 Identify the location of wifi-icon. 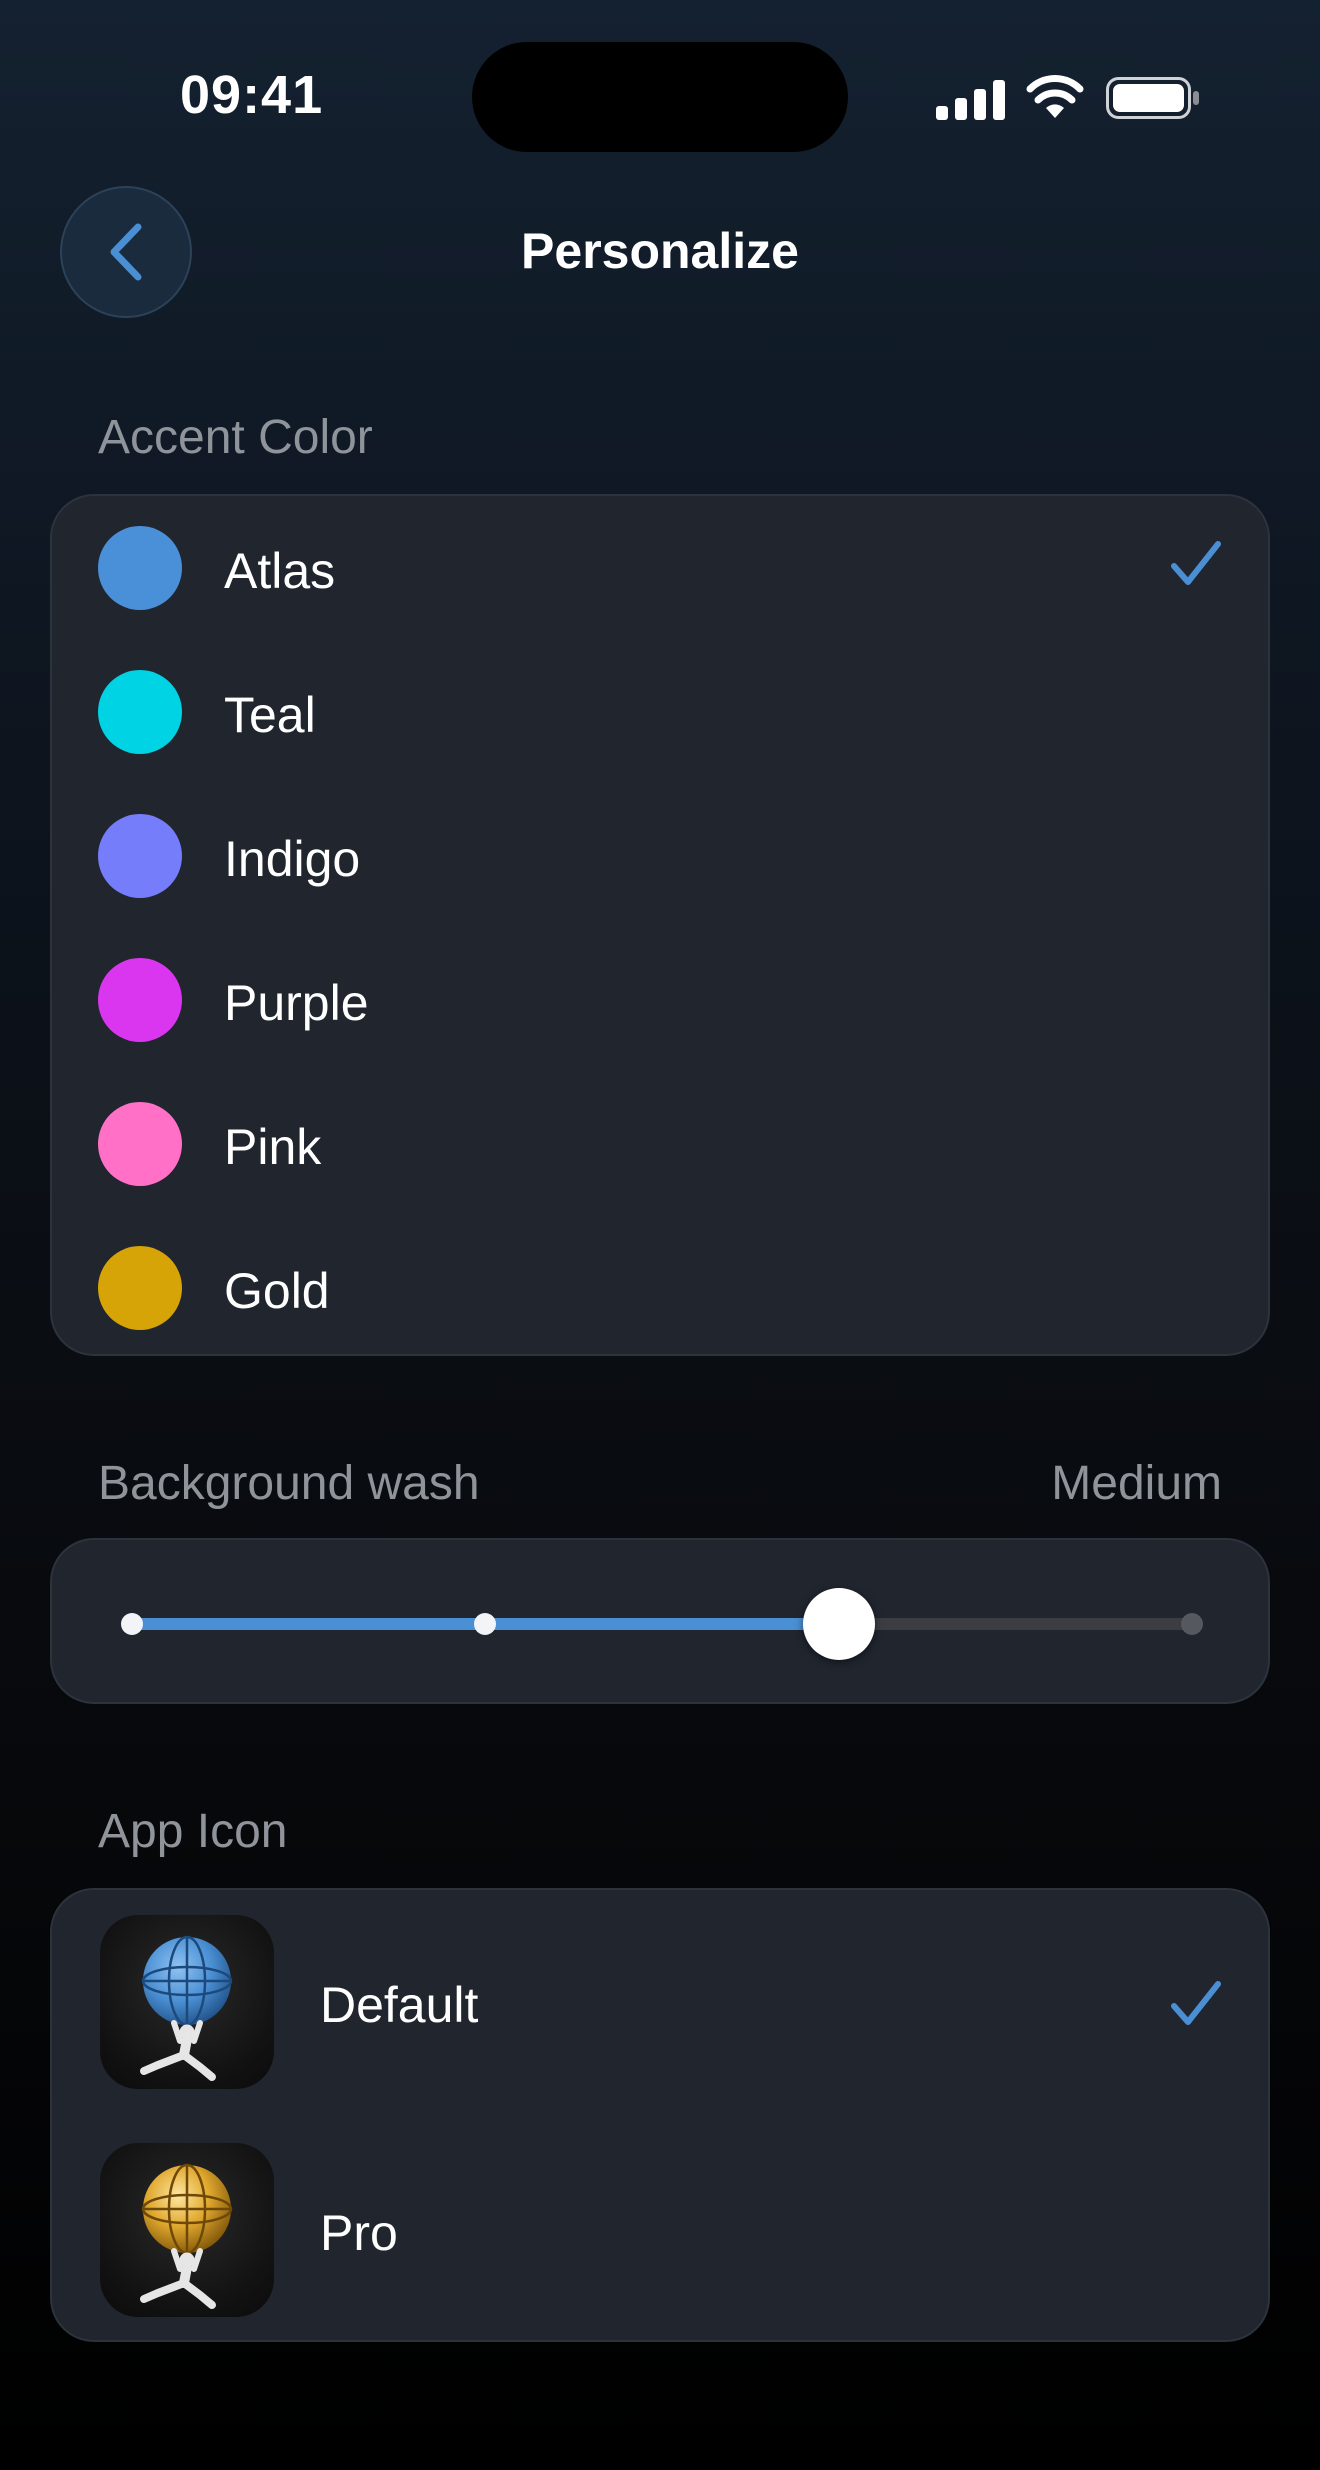
(1055, 98).